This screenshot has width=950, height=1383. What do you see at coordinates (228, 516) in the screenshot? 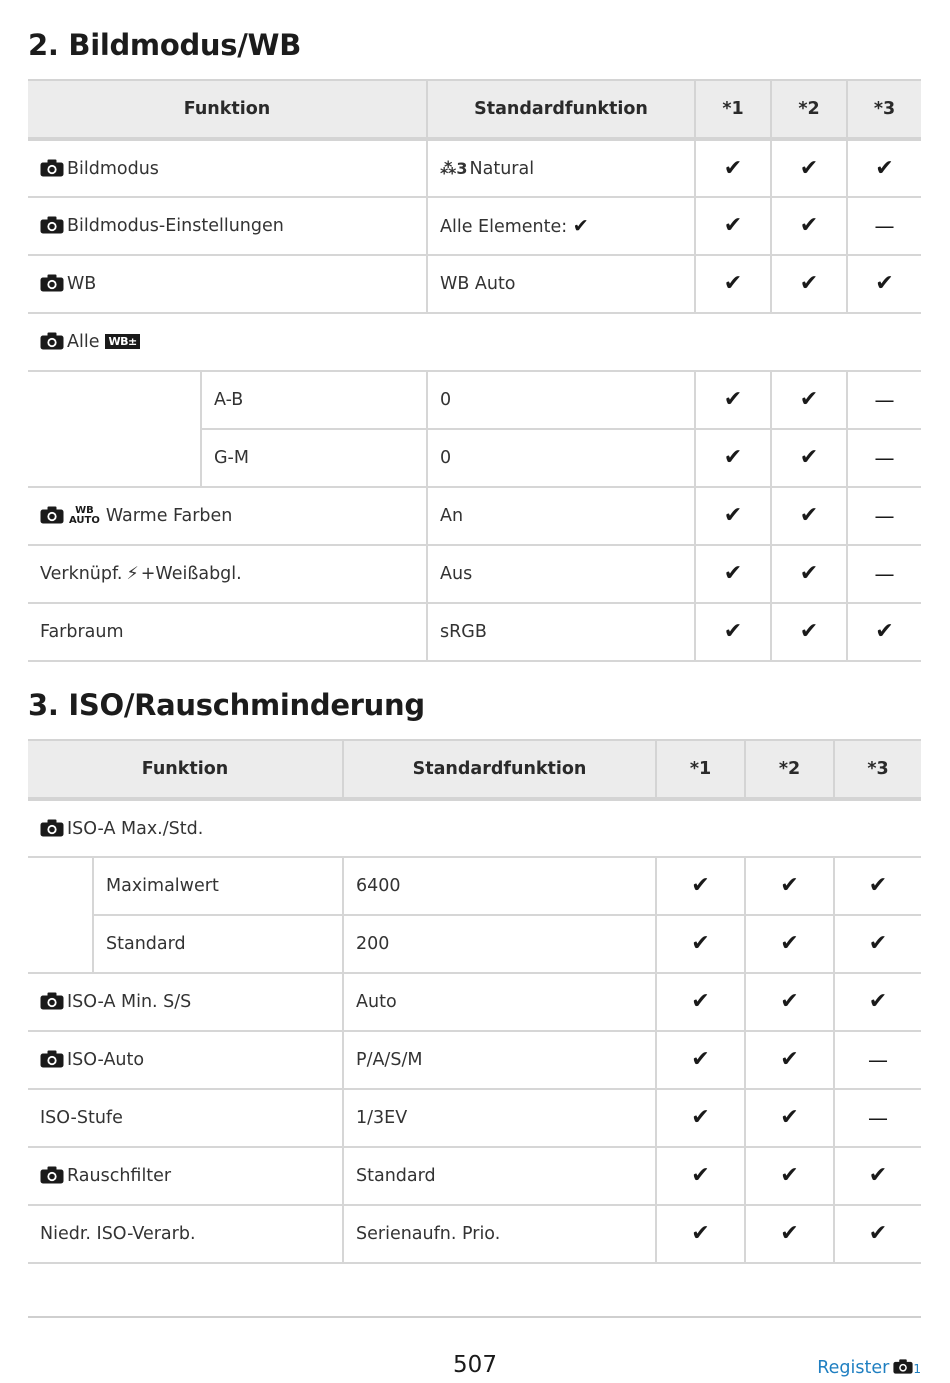
I see `function-cell: WB AUTO Warme Farben` at bounding box center [228, 516].